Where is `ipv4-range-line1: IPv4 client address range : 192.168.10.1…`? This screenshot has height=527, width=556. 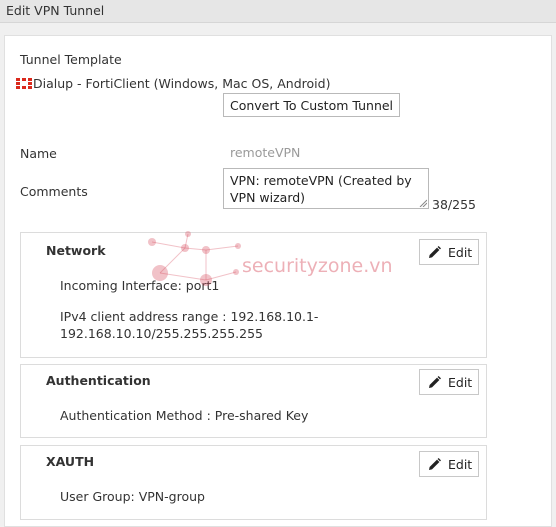 ipv4-range-line1: IPv4 client address range : 192.168.10.1… is located at coordinates (189, 316).